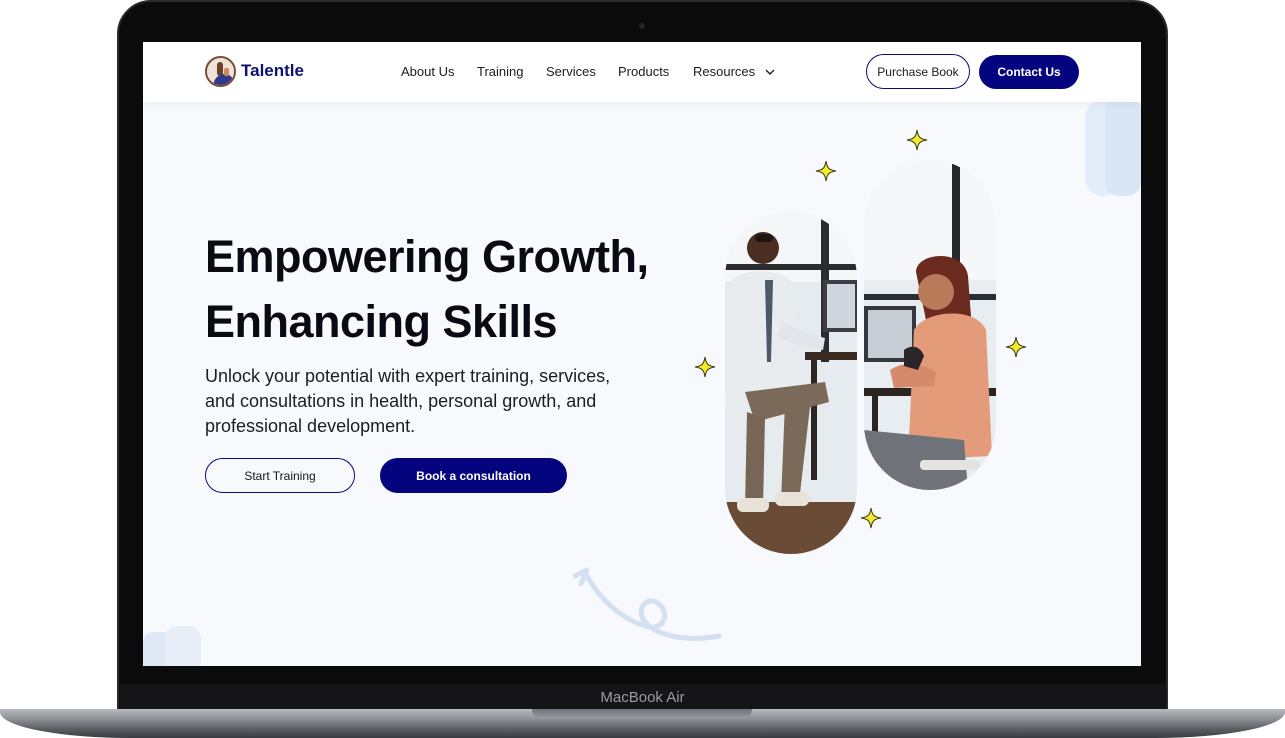 Image resolution: width=1285 pixels, height=738 pixels. What do you see at coordinates (642, 26) in the screenshot?
I see `camera-icon` at bounding box center [642, 26].